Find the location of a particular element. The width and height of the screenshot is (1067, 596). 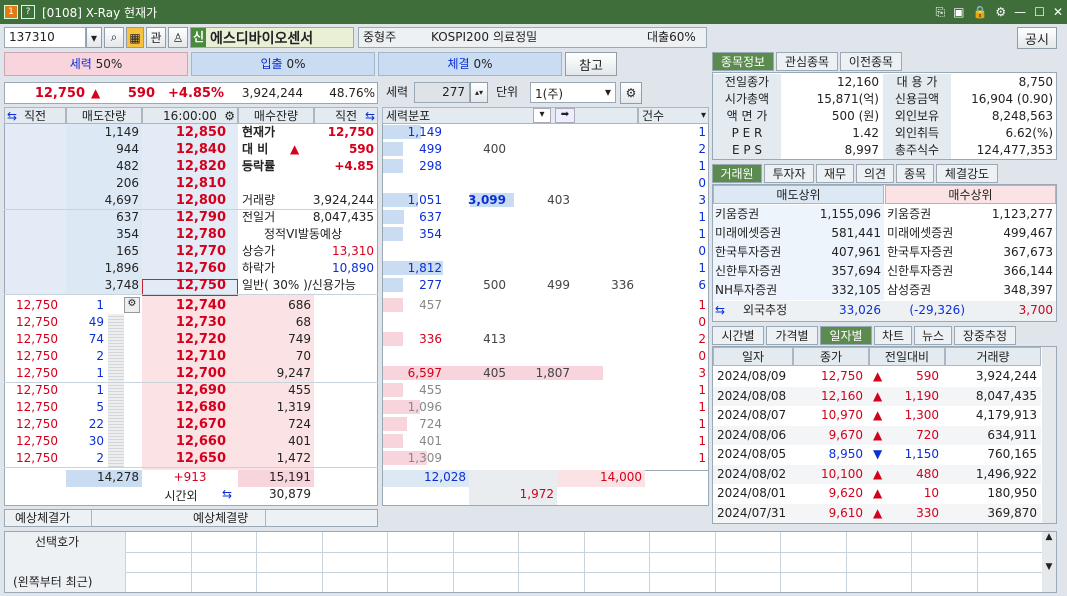

broker-buy-name: 미래에셋증권 is located at coordinates (920, 233).